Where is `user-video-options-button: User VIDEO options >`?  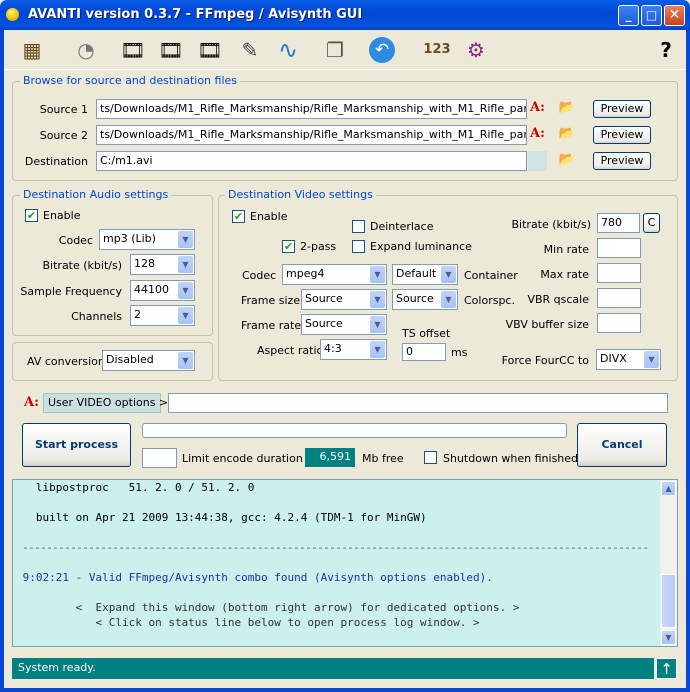 user-video-options-button: User VIDEO options > is located at coordinates (105, 403).